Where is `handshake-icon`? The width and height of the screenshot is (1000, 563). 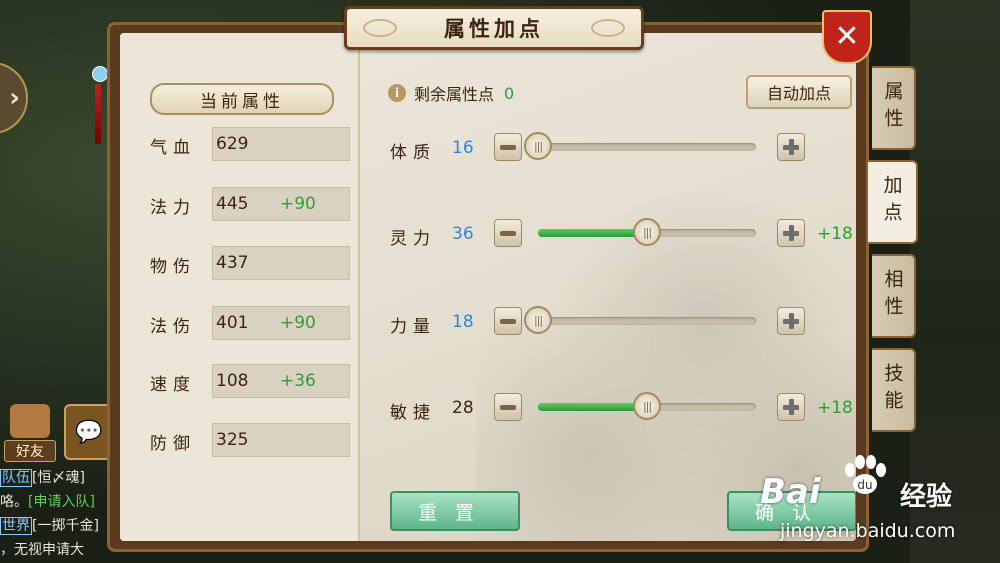
handshake-icon is located at coordinates (30, 421).